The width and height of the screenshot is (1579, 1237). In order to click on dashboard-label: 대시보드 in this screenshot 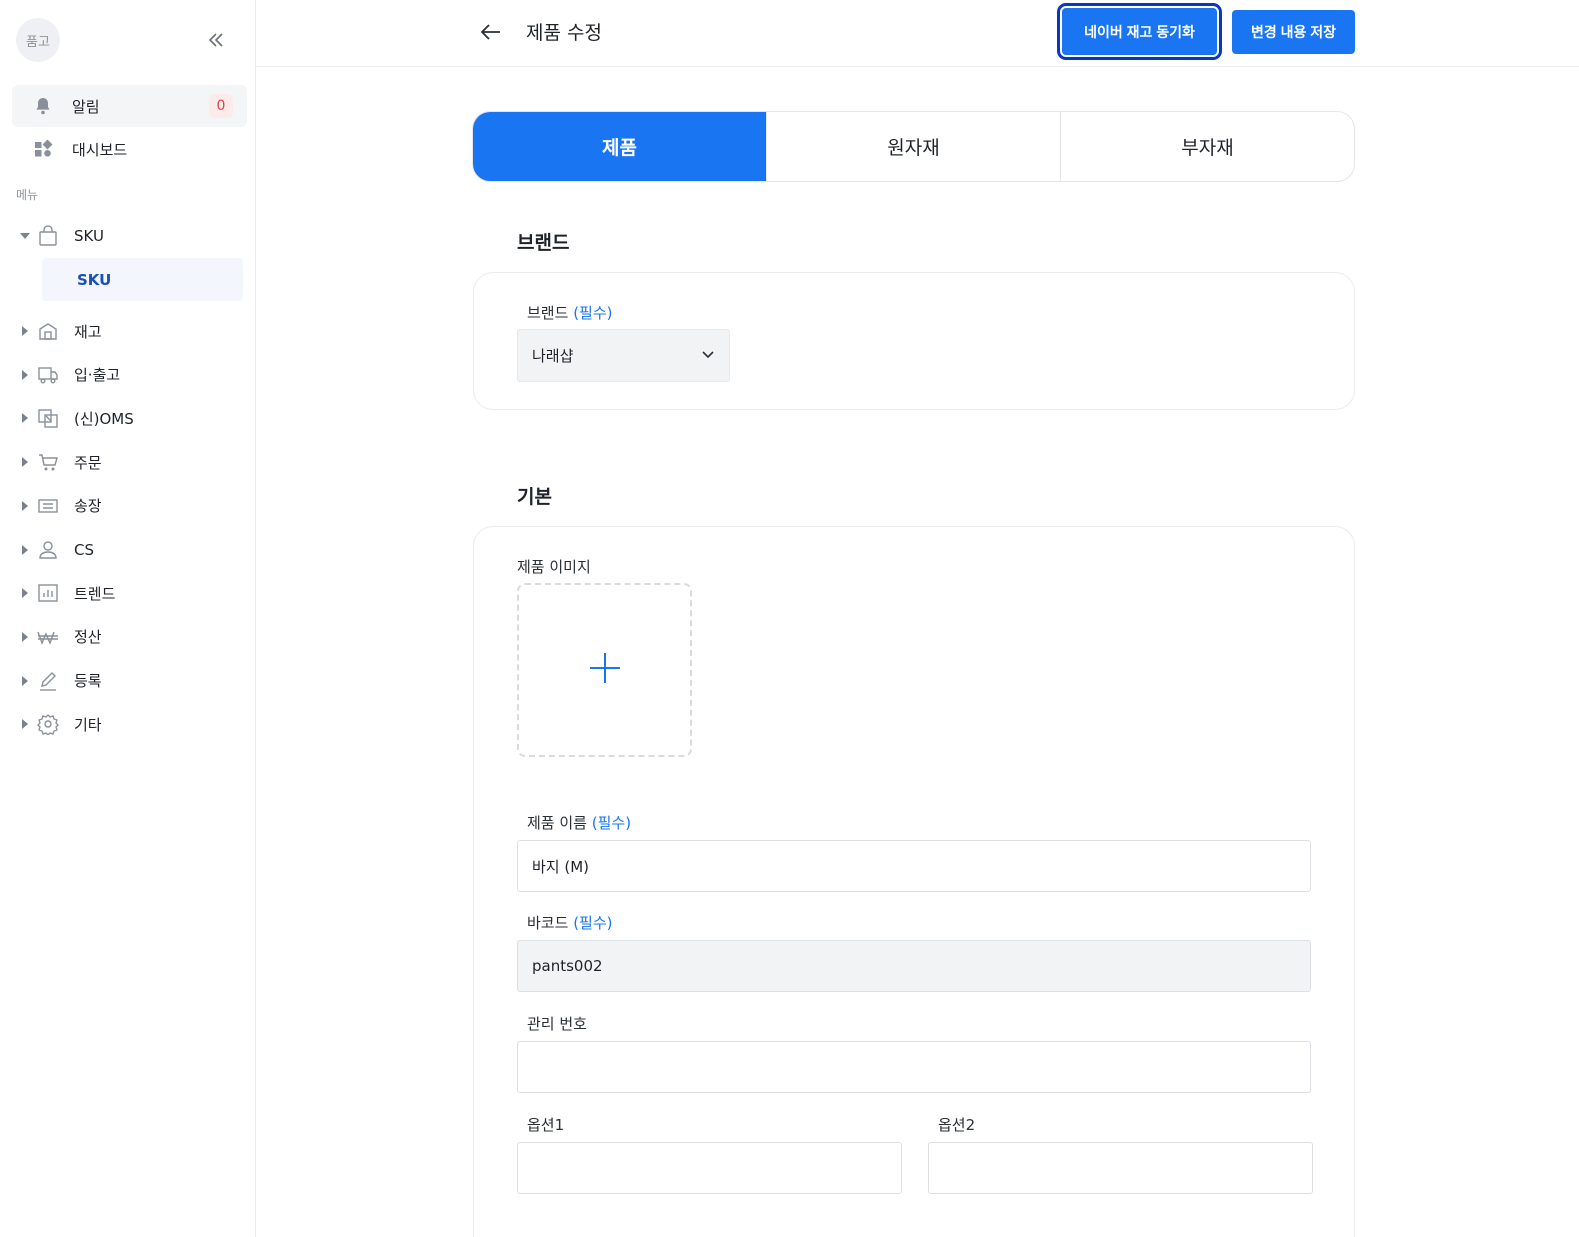, I will do `click(100, 149)`.